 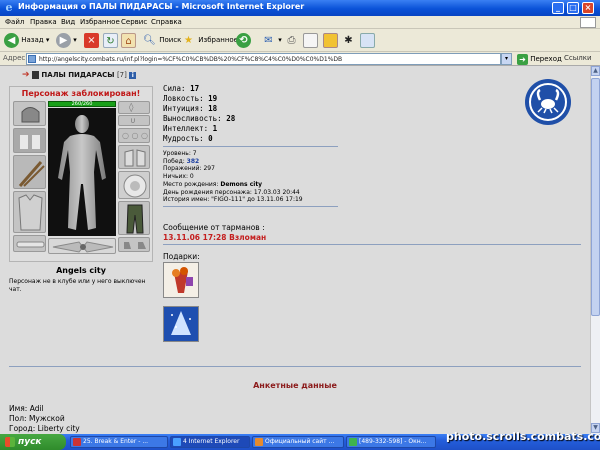 I want to click on necklace-slot: ∪, so click(x=134, y=120).